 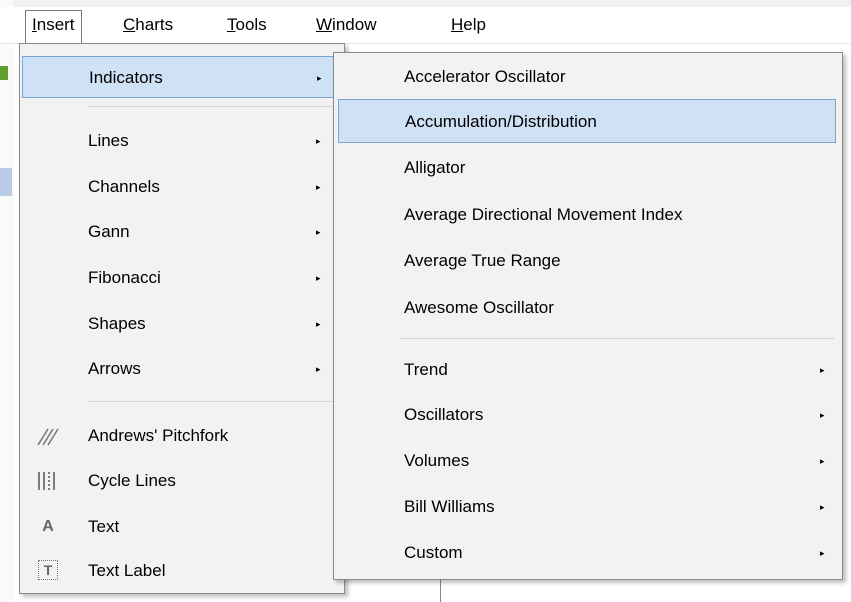 I want to click on menu-insert-label: nsert, so click(x=55, y=24).